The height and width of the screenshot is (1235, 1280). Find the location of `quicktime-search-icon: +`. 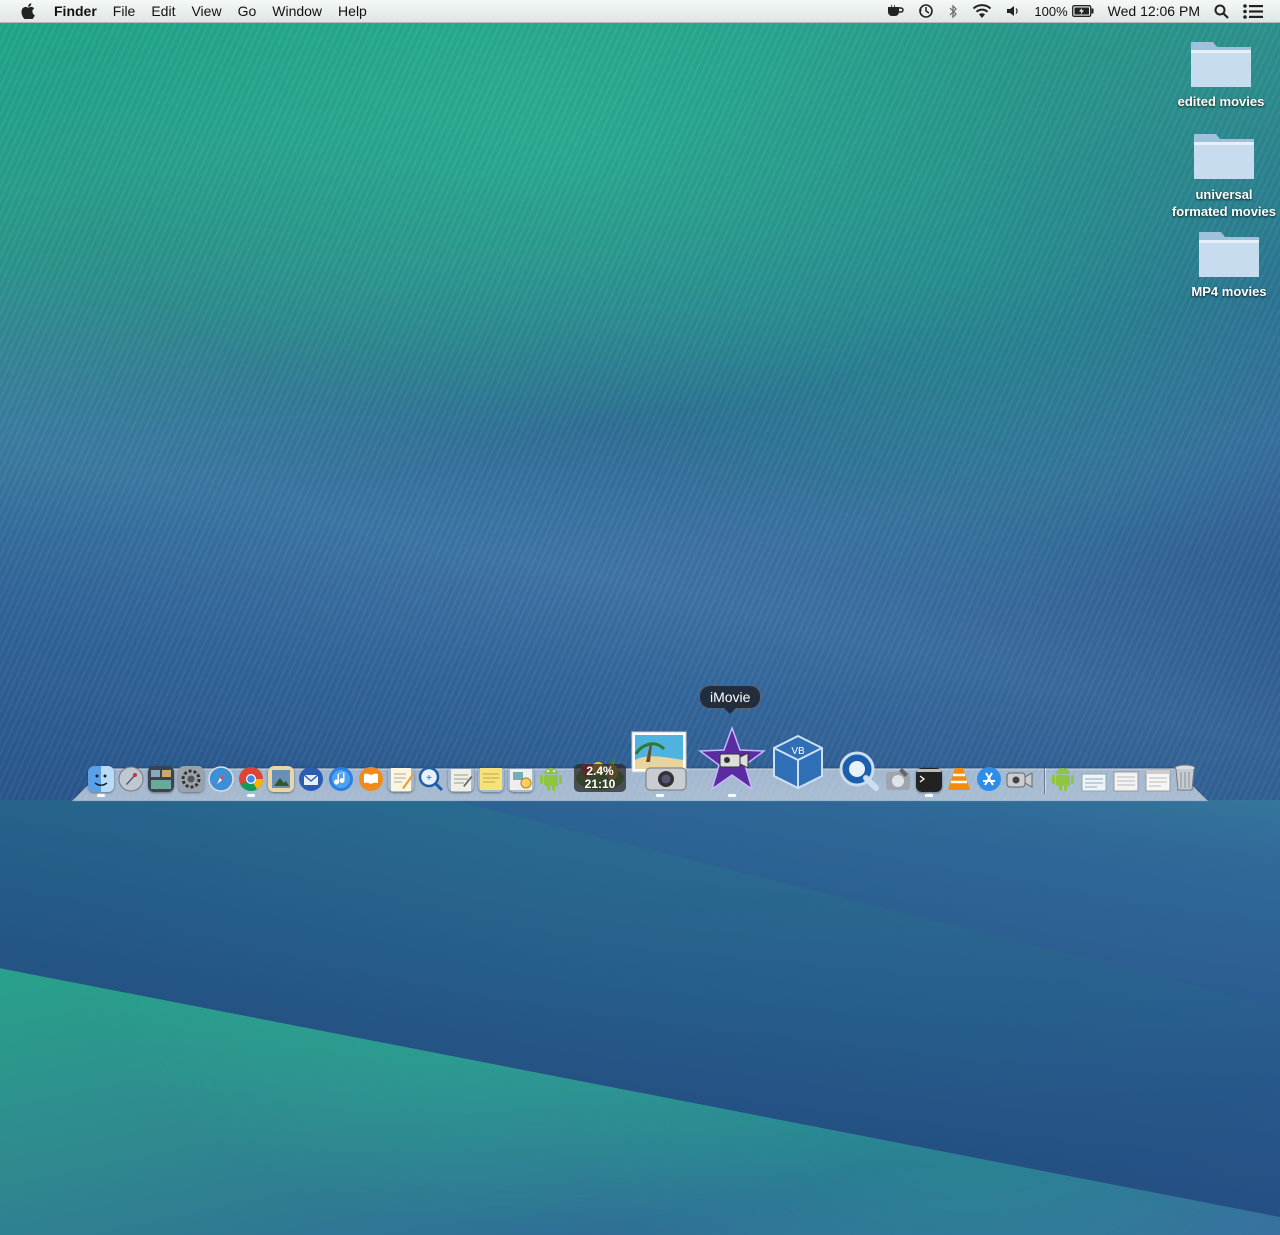

quicktime-search-icon: + is located at coordinates (431, 779).